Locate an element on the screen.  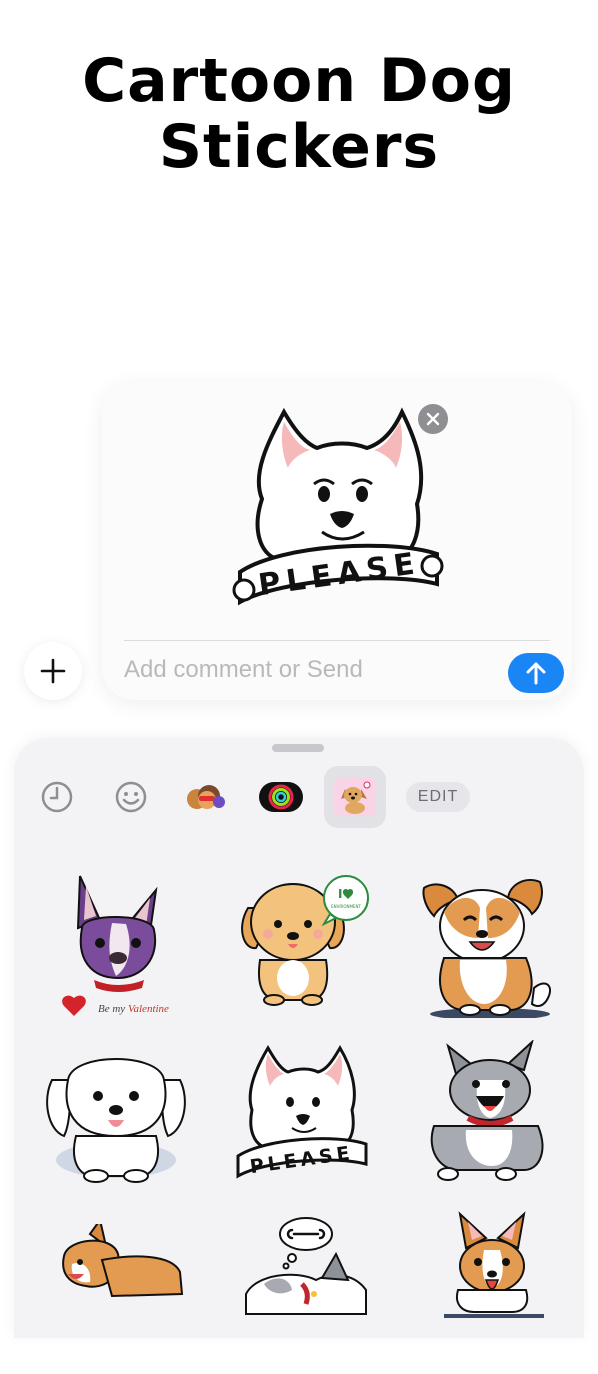
emoji-smiley-icon is located at coordinates (131, 797).